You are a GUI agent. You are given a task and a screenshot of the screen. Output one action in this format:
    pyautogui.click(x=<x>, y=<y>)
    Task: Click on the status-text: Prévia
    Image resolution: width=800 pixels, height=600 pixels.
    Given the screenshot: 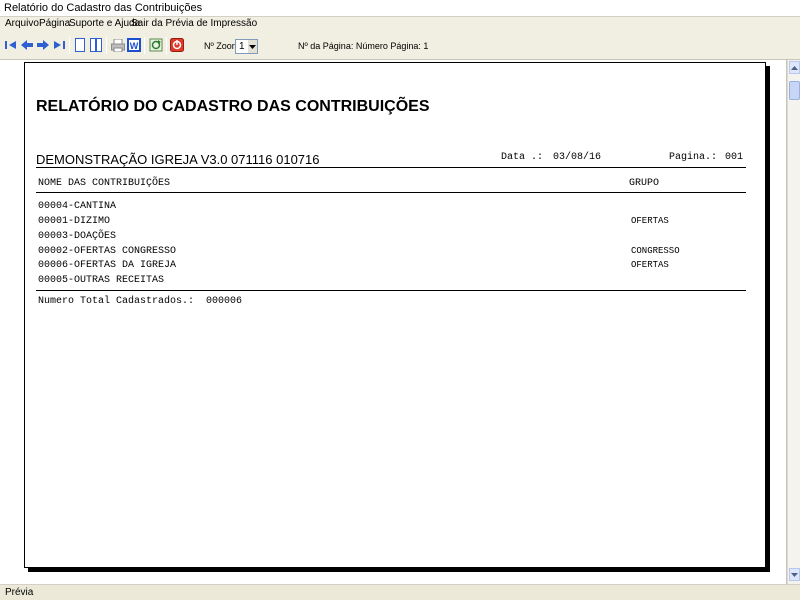 What is the action you would take?
    pyautogui.click(x=19, y=592)
    